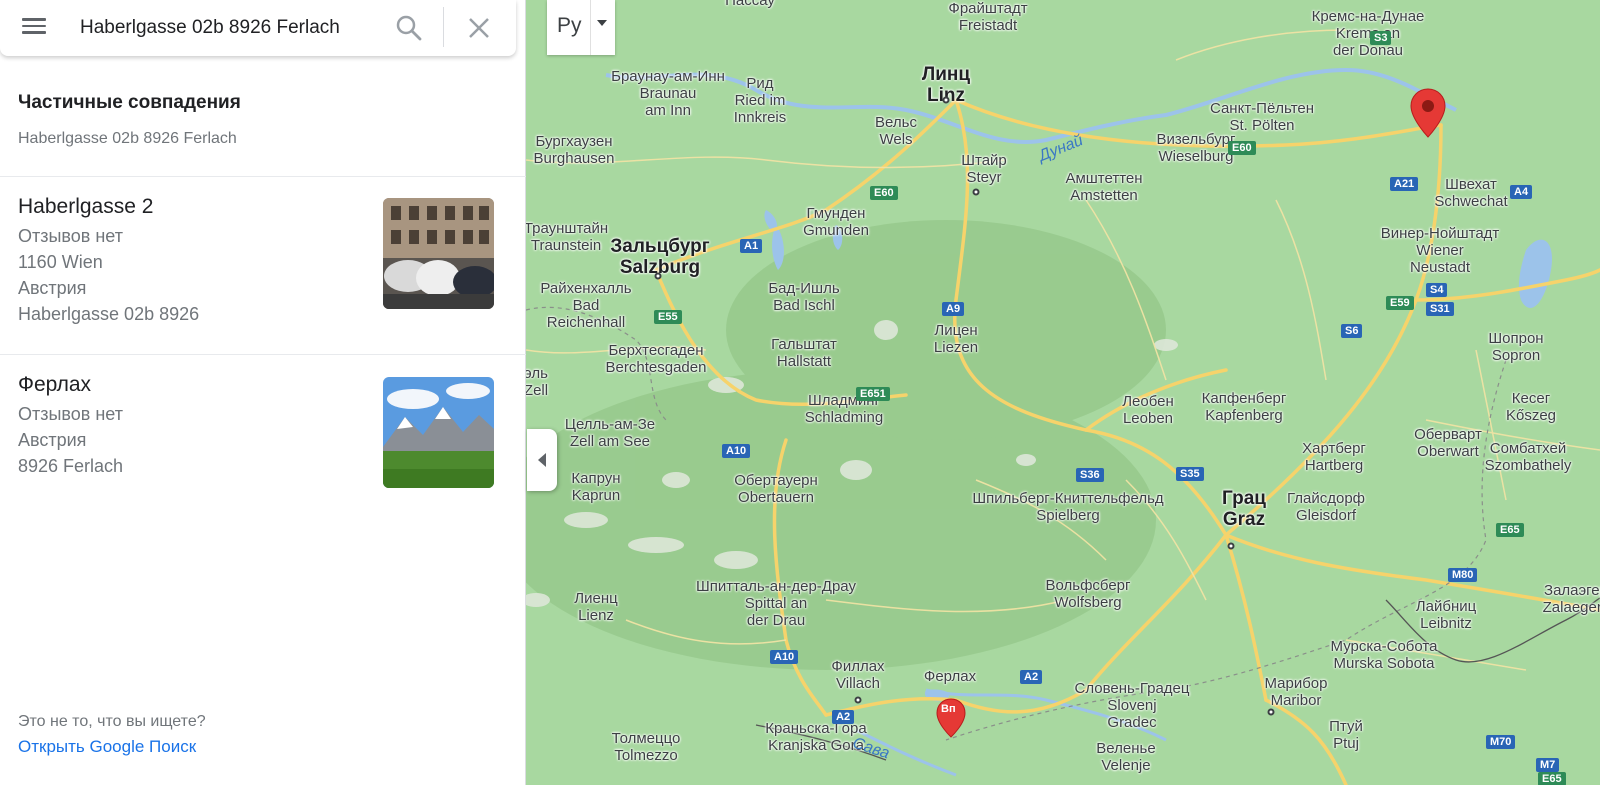  Describe the element at coordinates (1326, 515) in the screenshot. I see `place-label-line: Gleisdorf` at that location.